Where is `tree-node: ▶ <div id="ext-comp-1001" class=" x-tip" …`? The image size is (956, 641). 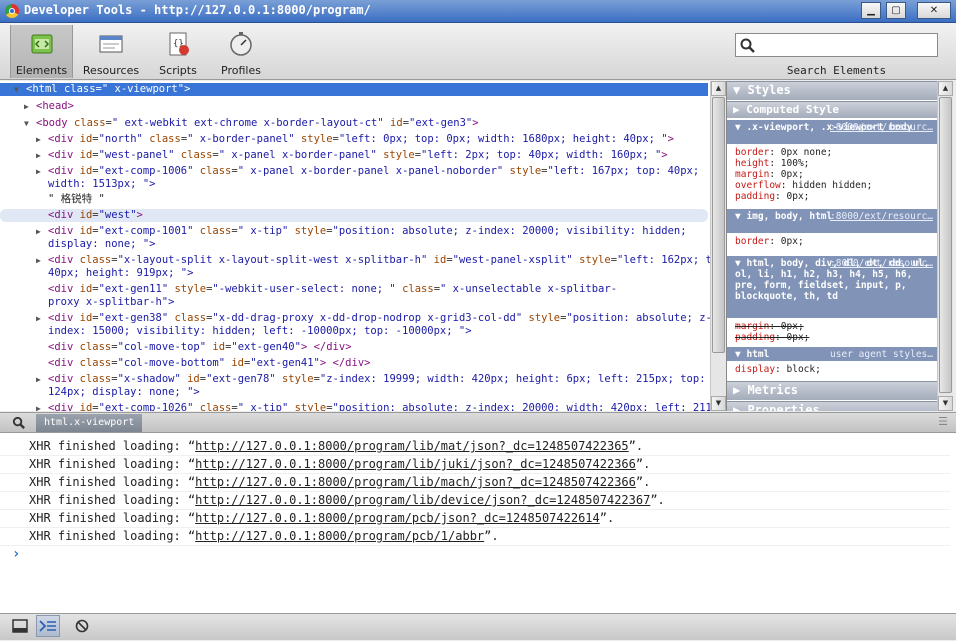 tree-node: ▶ <div id="ext-comp-1001" class=" x-tip" … is located at coordinates (354, 231).